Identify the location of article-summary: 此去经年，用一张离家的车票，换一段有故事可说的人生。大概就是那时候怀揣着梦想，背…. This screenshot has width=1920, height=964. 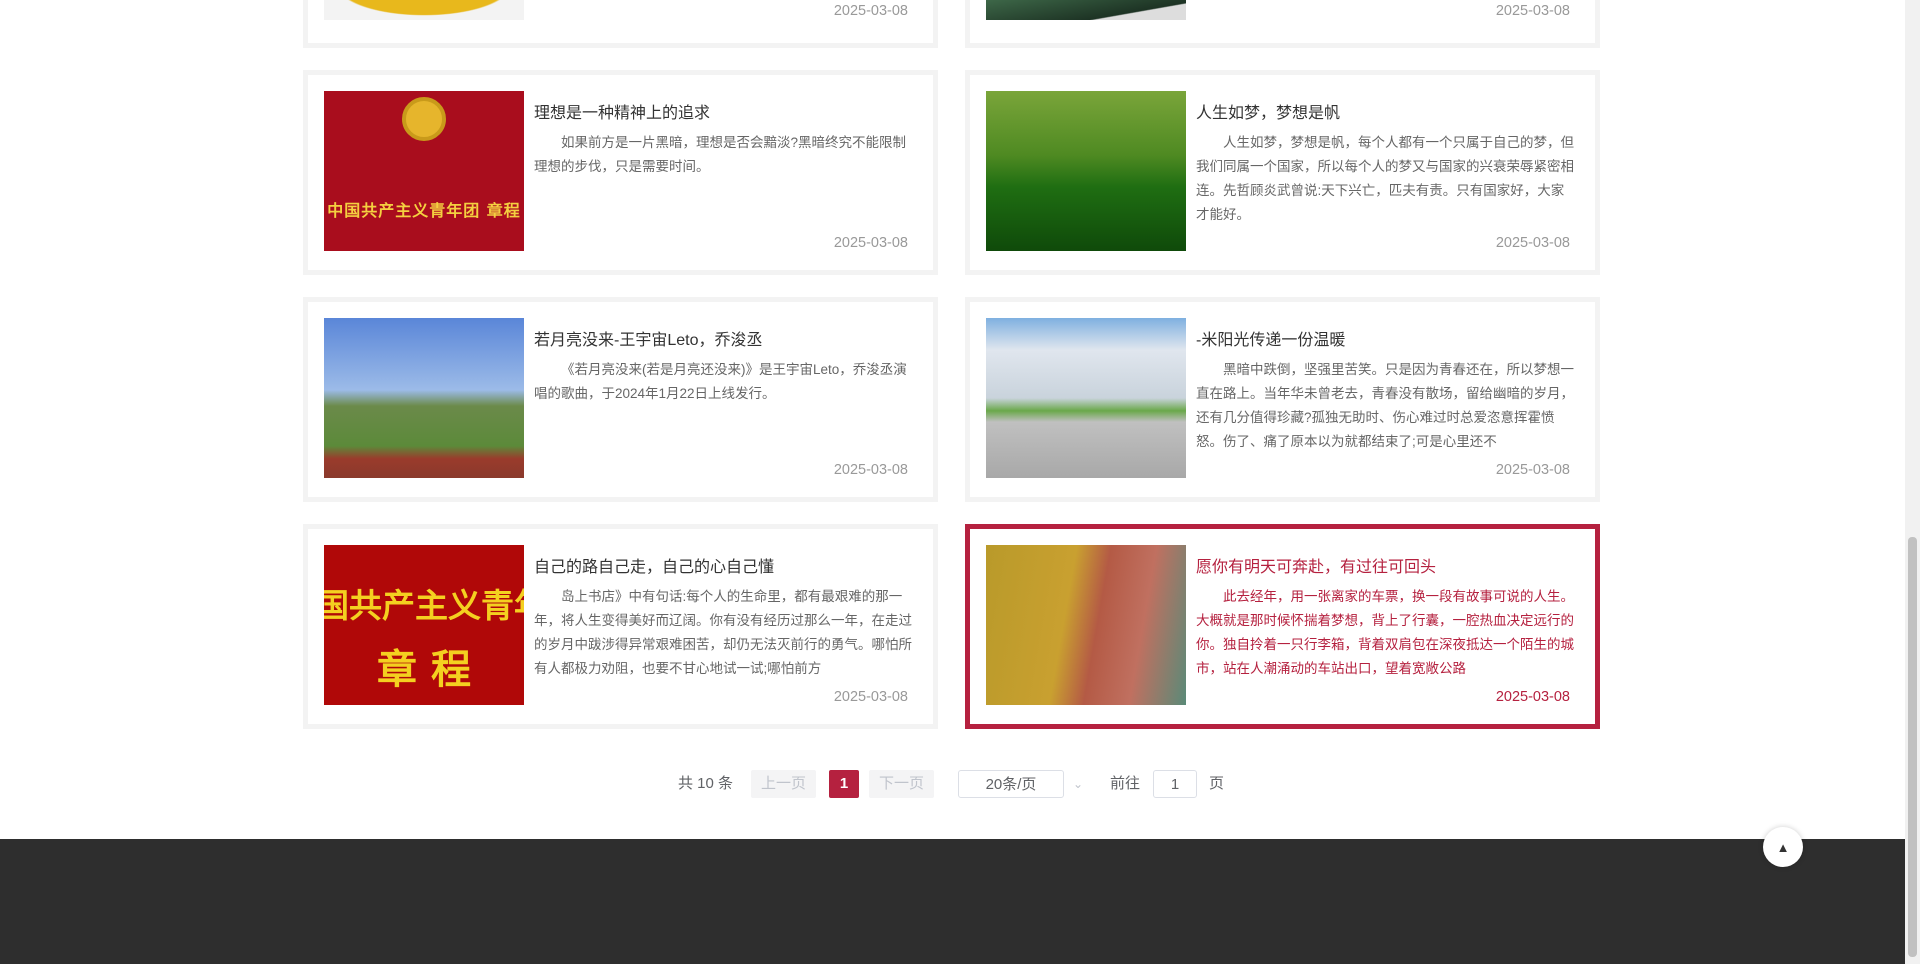
(1385, 632).